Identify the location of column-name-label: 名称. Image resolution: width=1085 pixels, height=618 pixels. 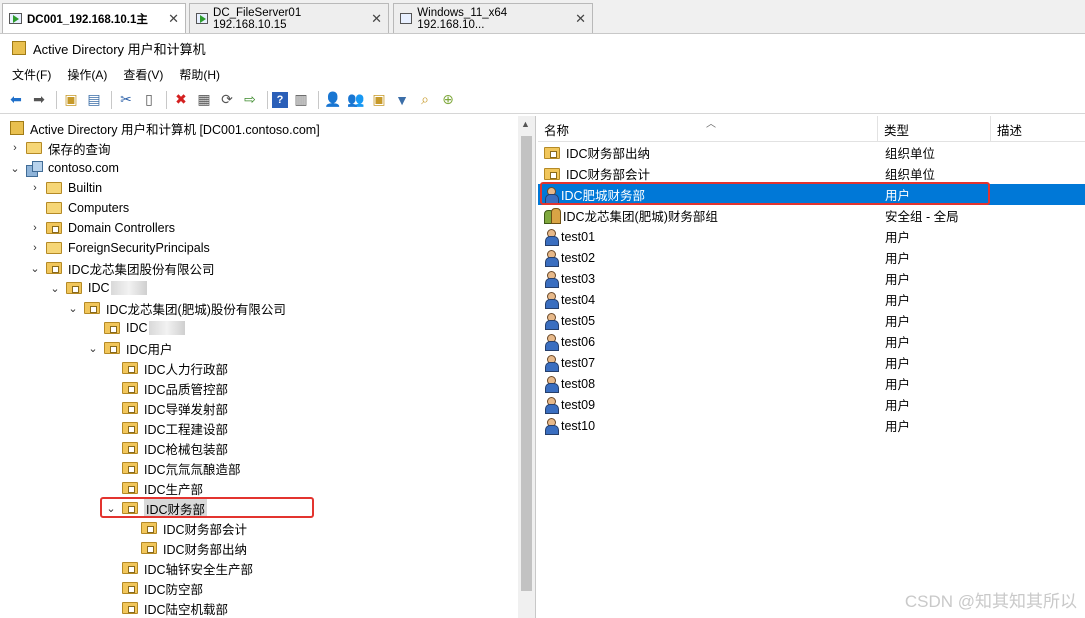
(557, 130).